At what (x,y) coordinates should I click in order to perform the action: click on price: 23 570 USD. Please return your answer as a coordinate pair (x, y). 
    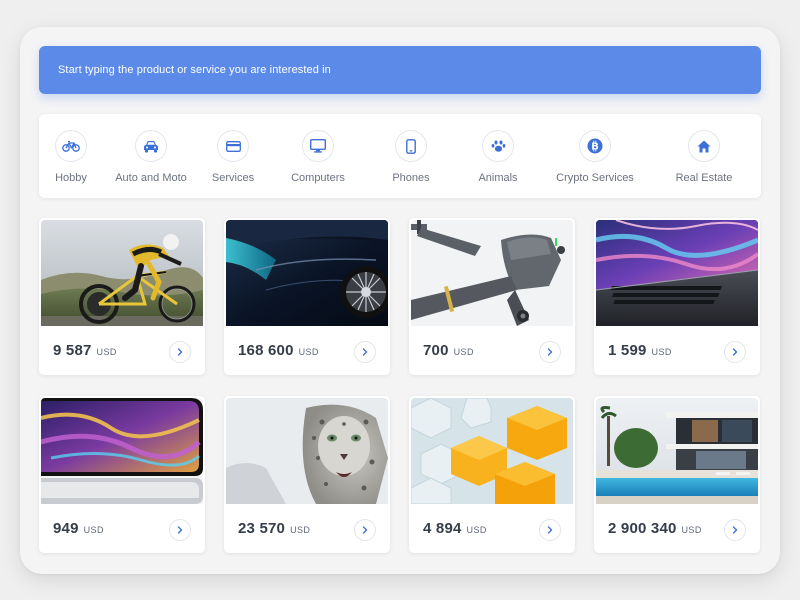
    Looking at the image, I should click on (274, 528).